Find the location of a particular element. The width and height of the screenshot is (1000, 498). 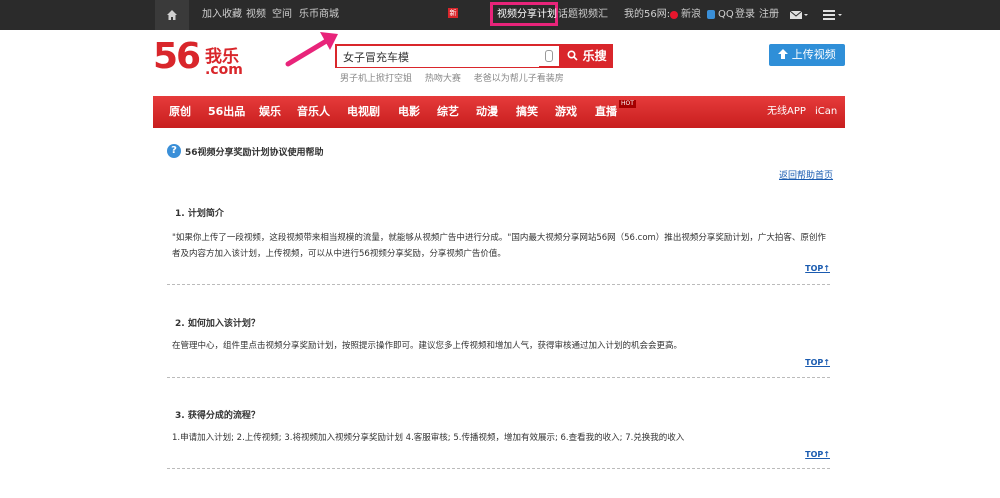

nav-item-ican: iCan is located at coordinates (826, 112).